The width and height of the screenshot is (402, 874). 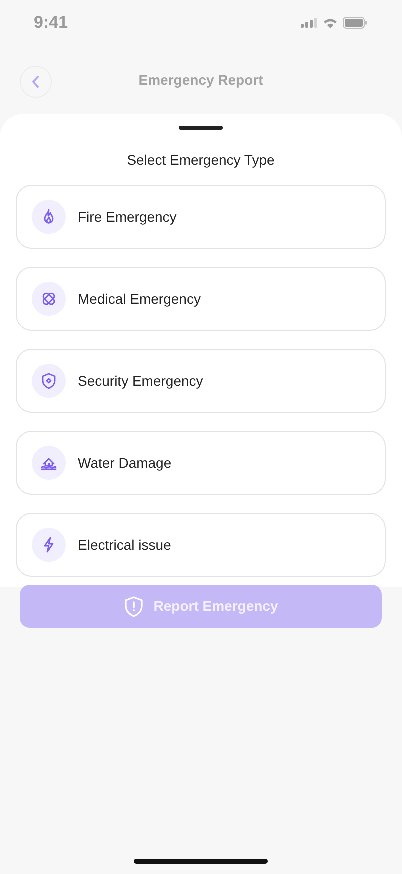 What do you see at coordinates (49, 381) in the screenshot?
I see `shield-icon` at bounding box center [49, 381].